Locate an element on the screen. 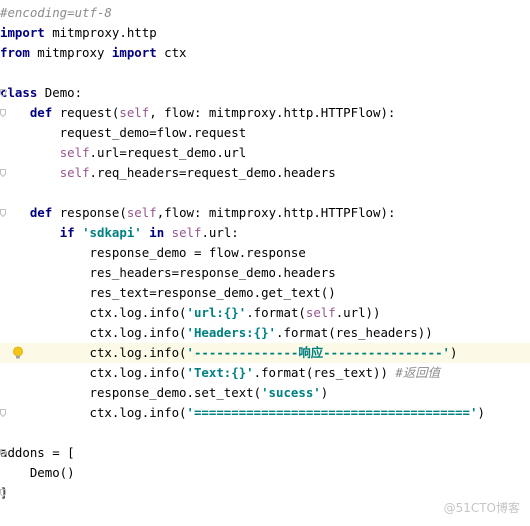 This screenshot has width=530, height=526. string-literal: 'sdkapi' is located at coordinates (112, 232).